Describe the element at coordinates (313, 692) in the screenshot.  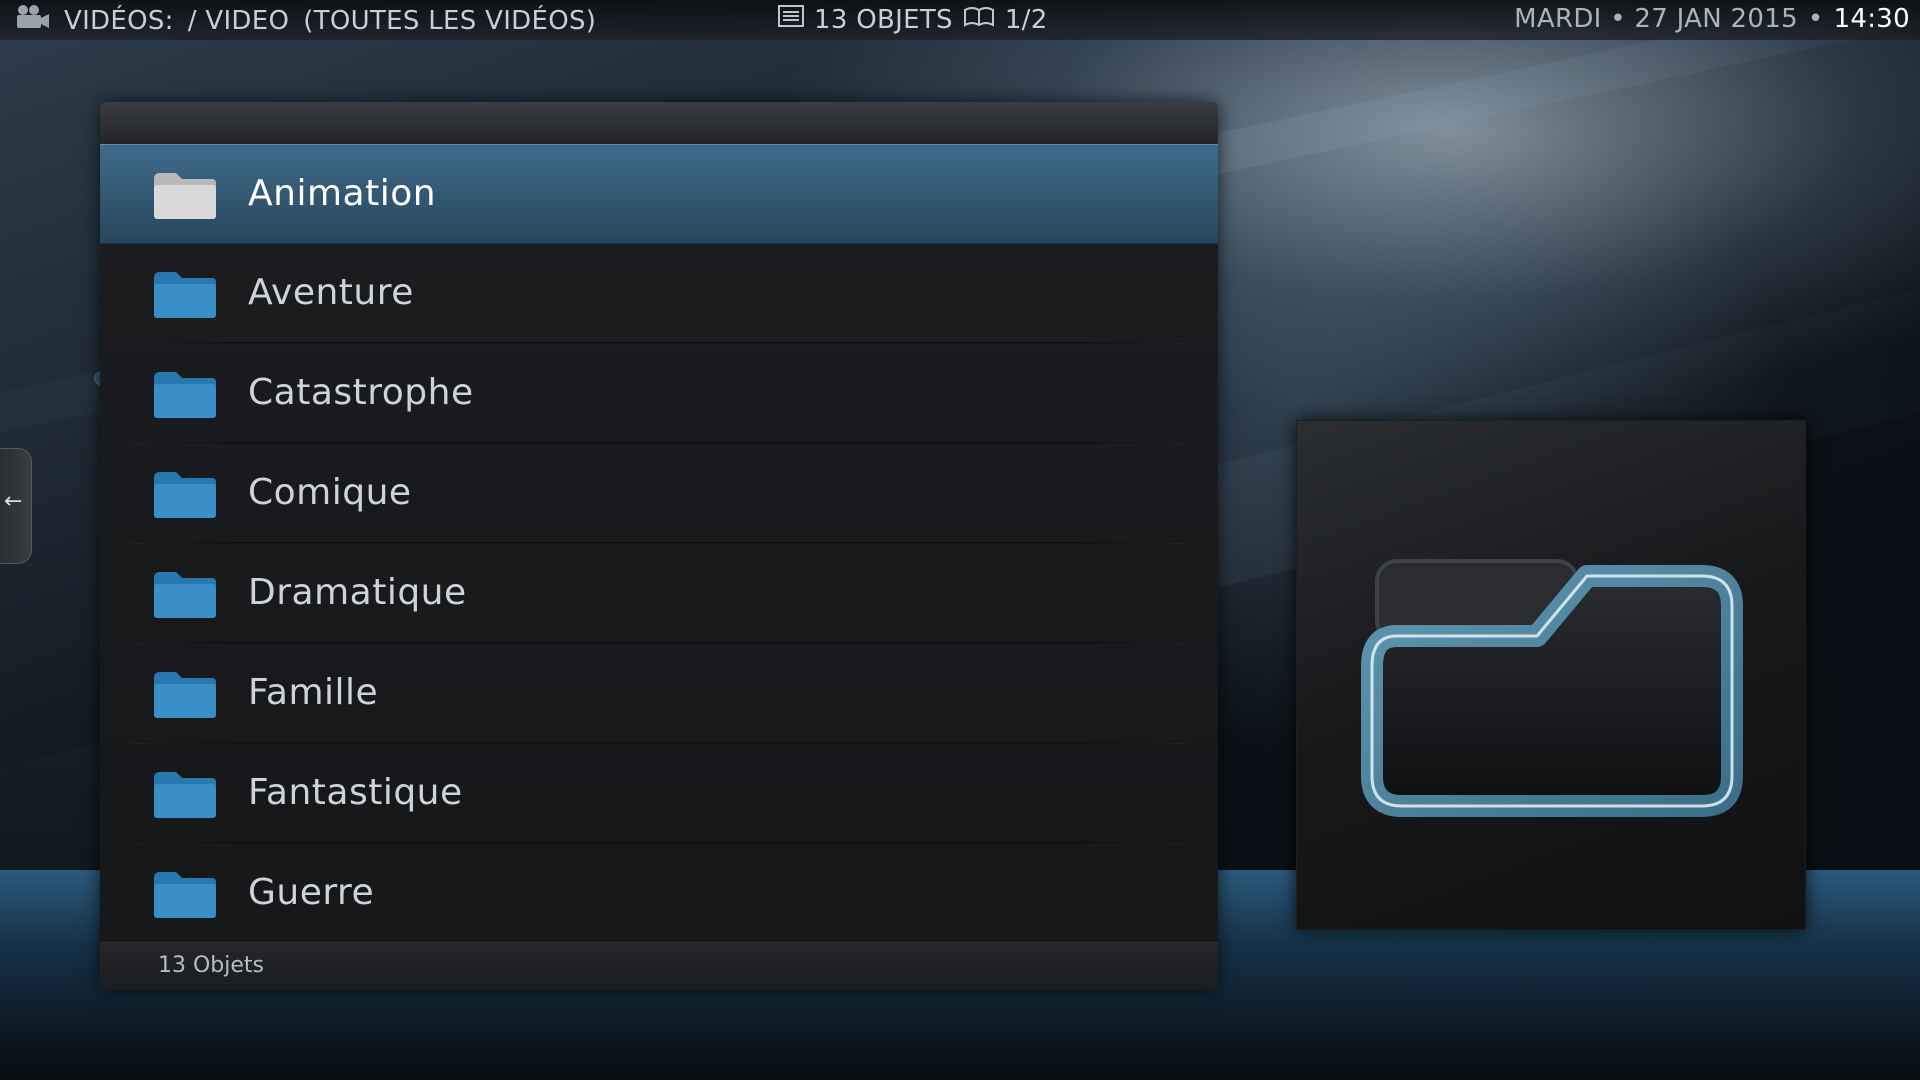
I see `list-item-label: Famille` at that location.